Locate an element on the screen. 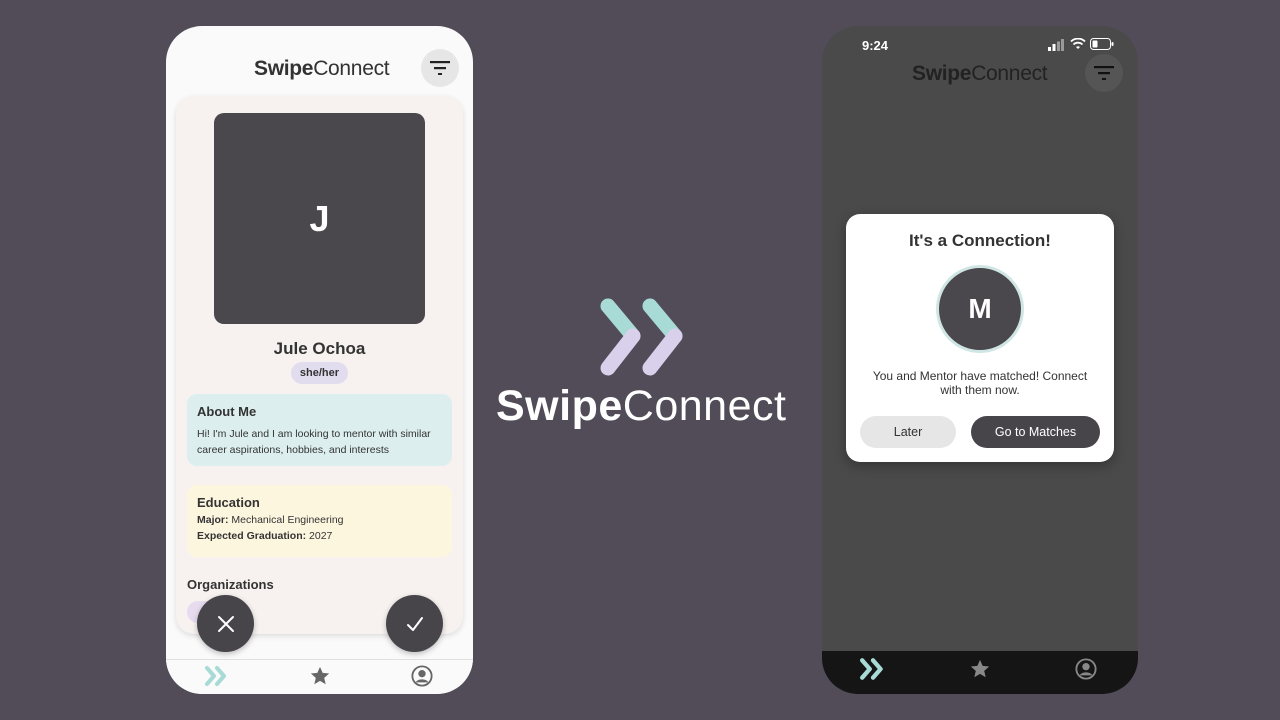 This screenshot has height=720, width=1280. accept-button is located at coordinates (414, 623).